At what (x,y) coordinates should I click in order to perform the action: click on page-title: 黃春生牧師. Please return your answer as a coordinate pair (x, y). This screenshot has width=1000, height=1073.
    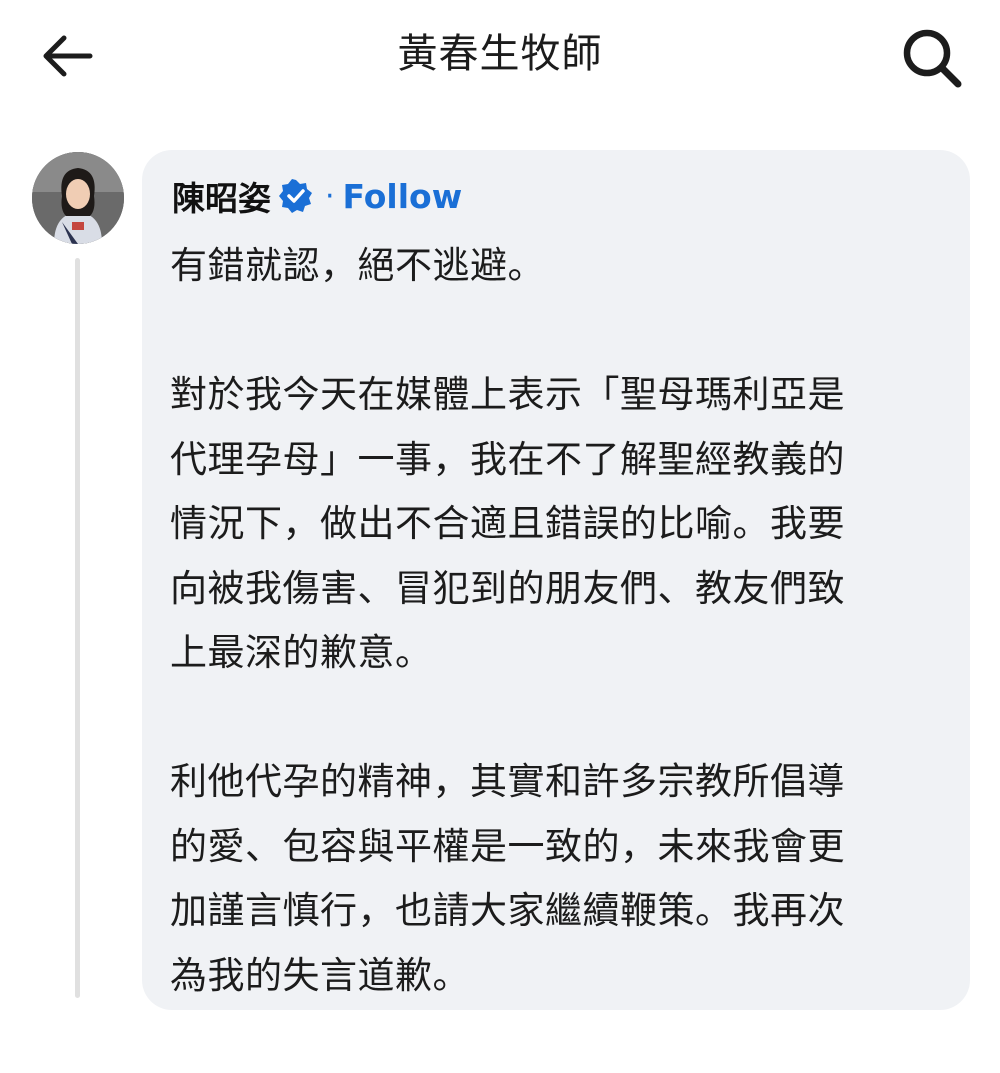
    Looking at the image, I should click on (500, 54).